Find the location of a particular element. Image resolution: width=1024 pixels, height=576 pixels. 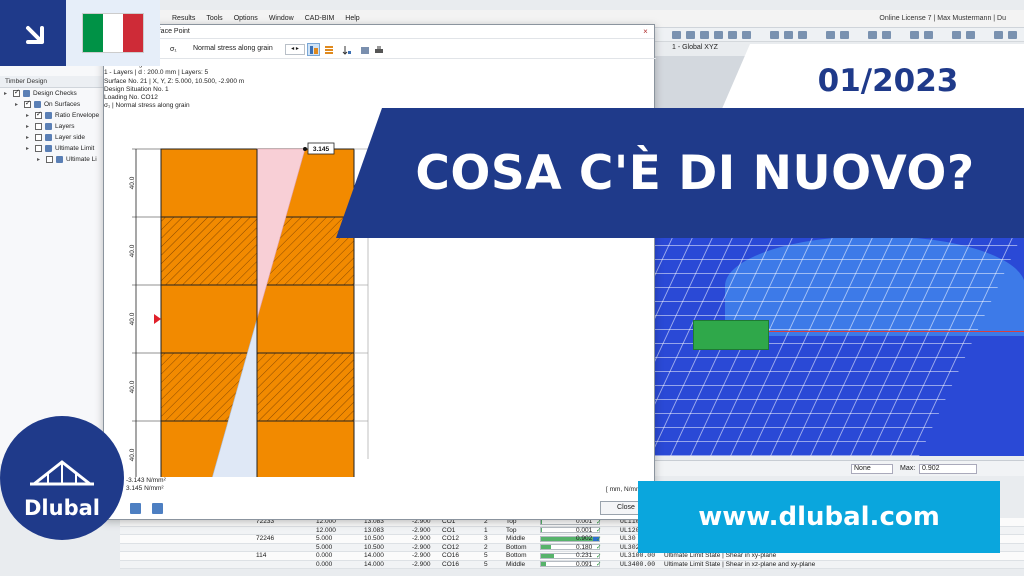

cell-ratio: 0.231 is located at coordinates (584, 556).